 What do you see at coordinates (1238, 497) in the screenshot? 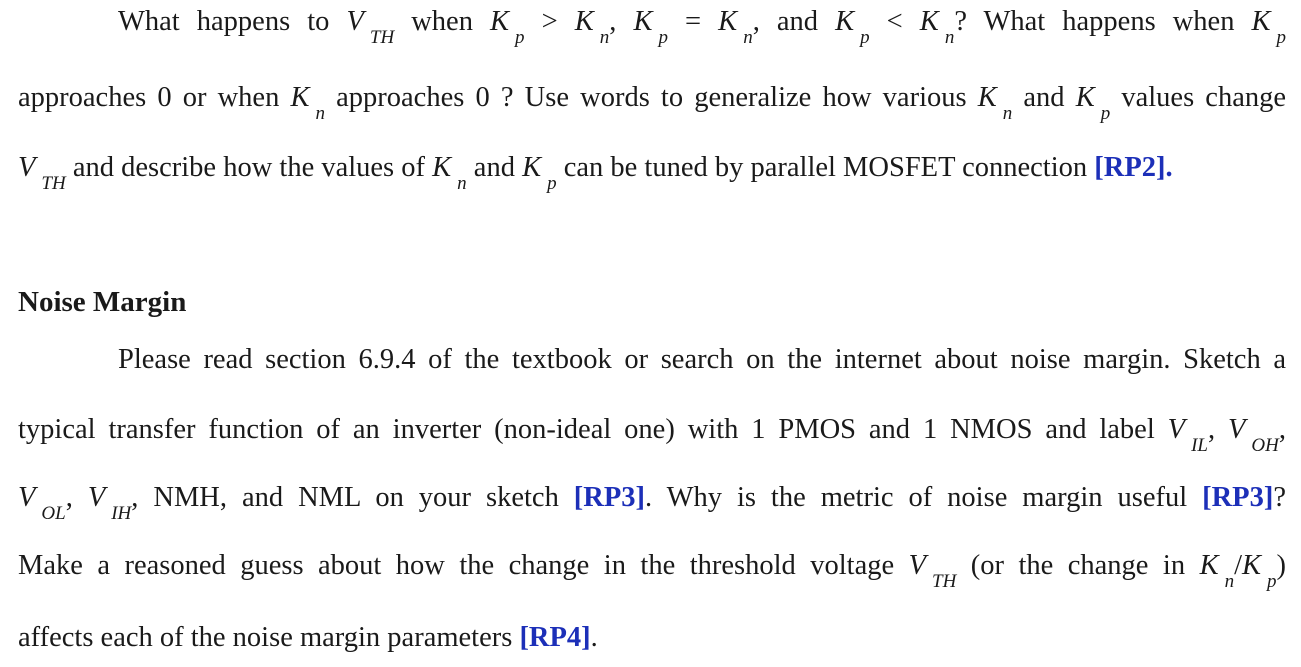
I see `reference-tag-rp3-second: [RP3]` at bounding box center [1238, 497].